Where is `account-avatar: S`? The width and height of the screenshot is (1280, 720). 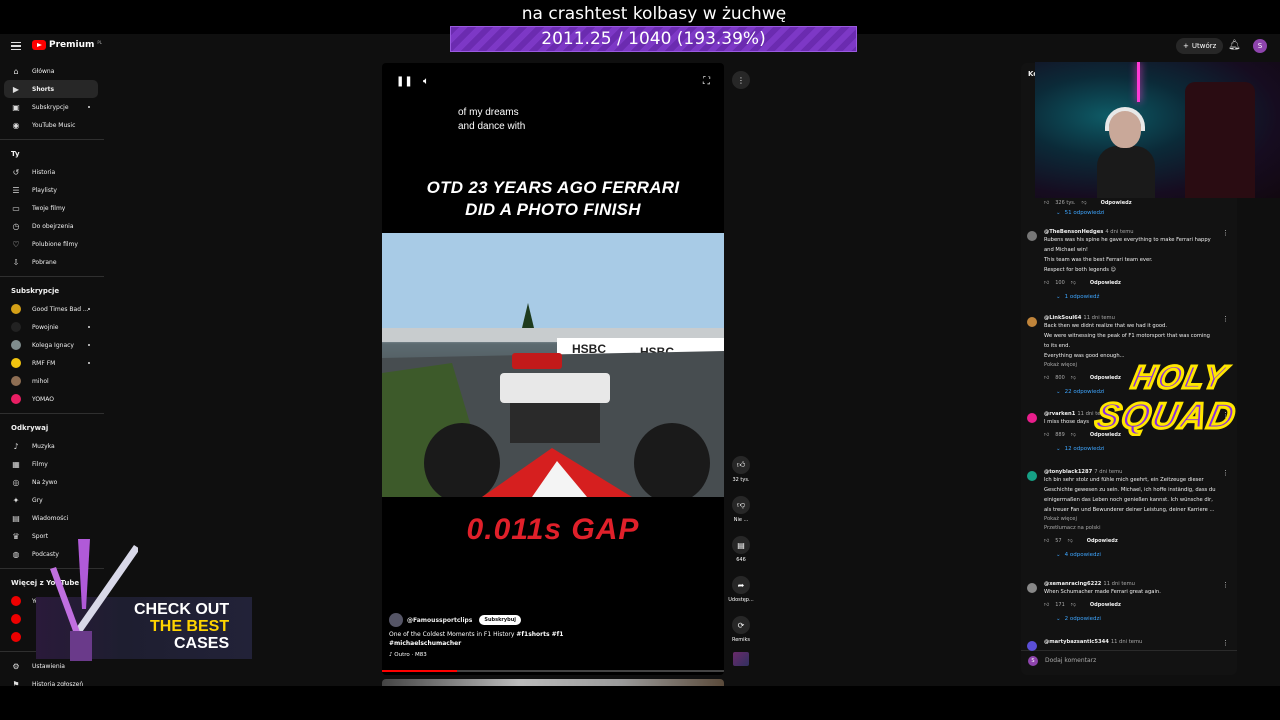 account-avatar: S is located at coordinates (1260, 46).